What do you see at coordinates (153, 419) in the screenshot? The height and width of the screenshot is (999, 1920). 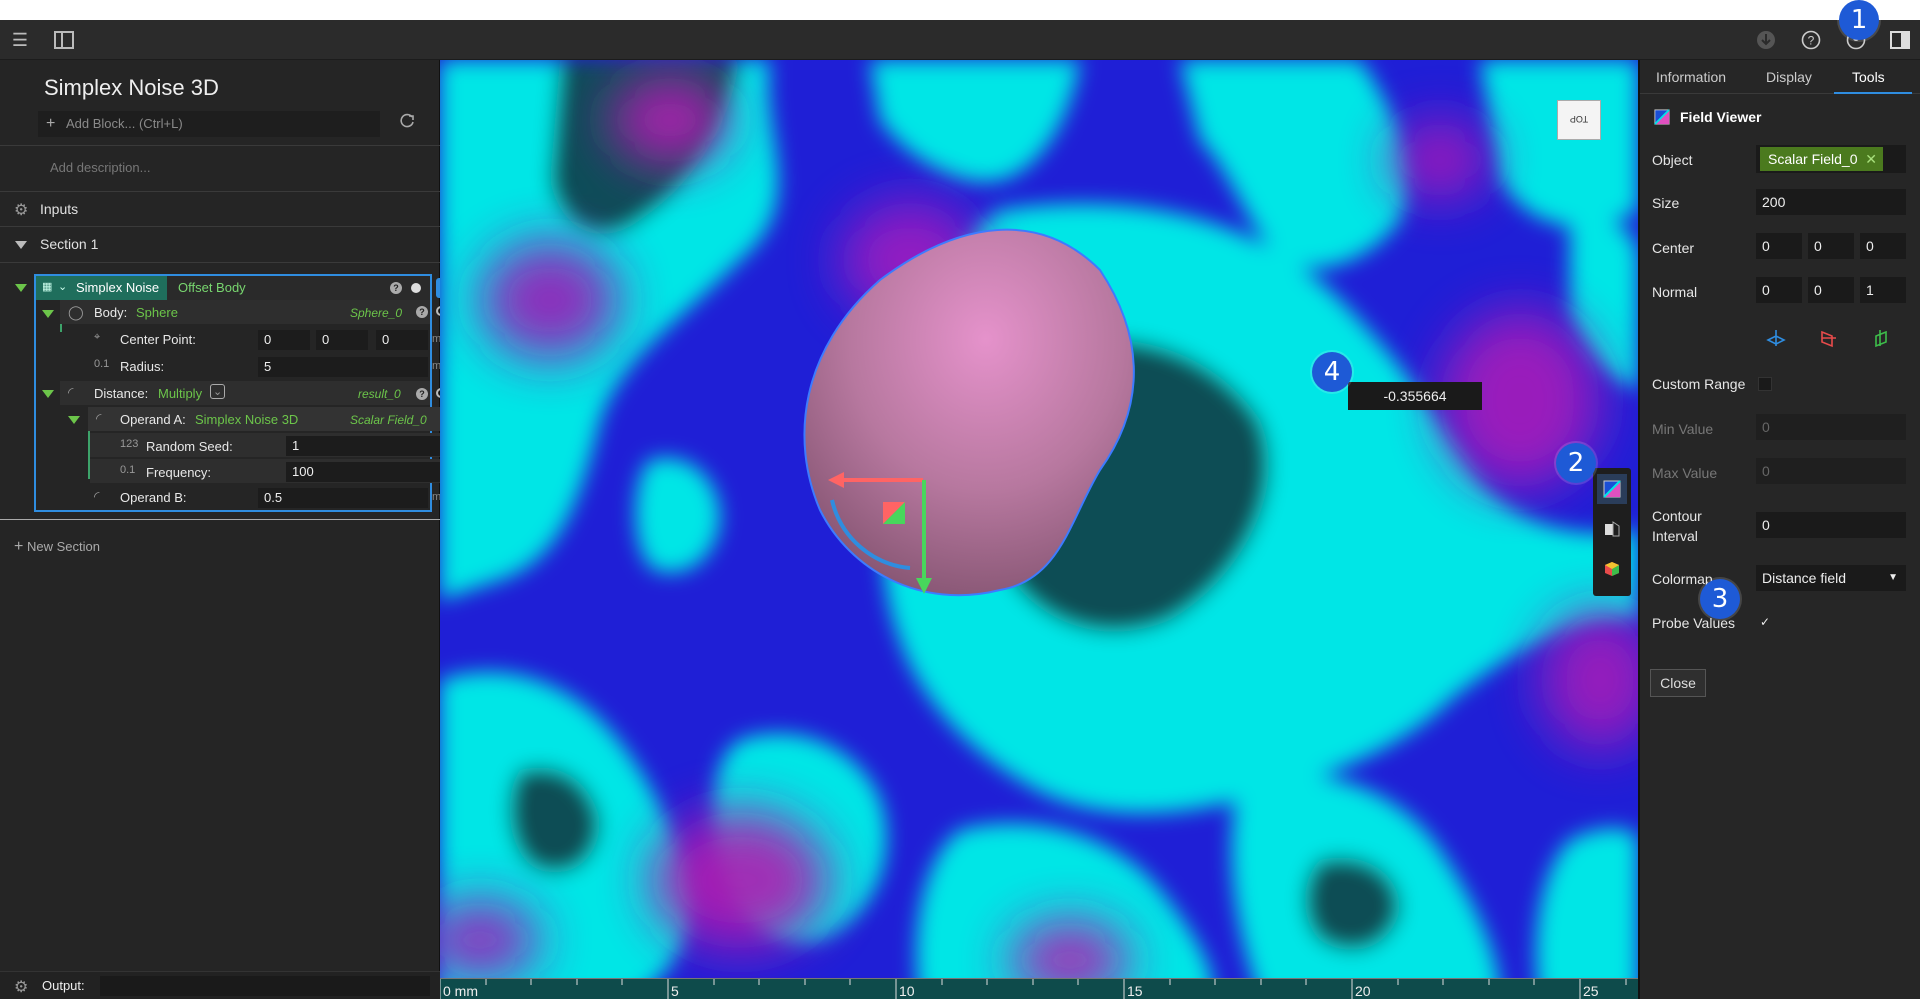 I see `operand-a-label: Operand A:` at bounding box center [153, 419].